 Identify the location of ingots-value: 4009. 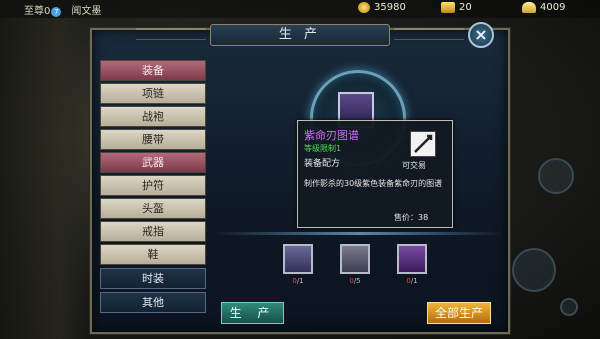
(553, 7).